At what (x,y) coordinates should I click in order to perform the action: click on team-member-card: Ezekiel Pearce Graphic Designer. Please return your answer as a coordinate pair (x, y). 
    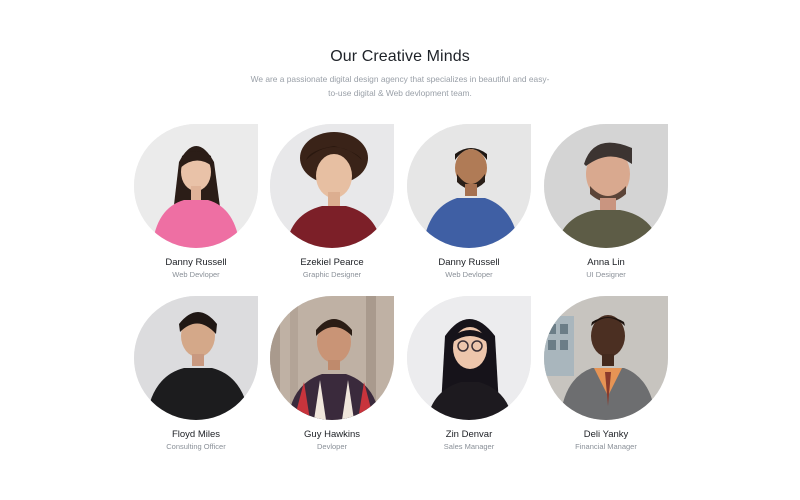
    Looking at the image, I should click on (333, 204).